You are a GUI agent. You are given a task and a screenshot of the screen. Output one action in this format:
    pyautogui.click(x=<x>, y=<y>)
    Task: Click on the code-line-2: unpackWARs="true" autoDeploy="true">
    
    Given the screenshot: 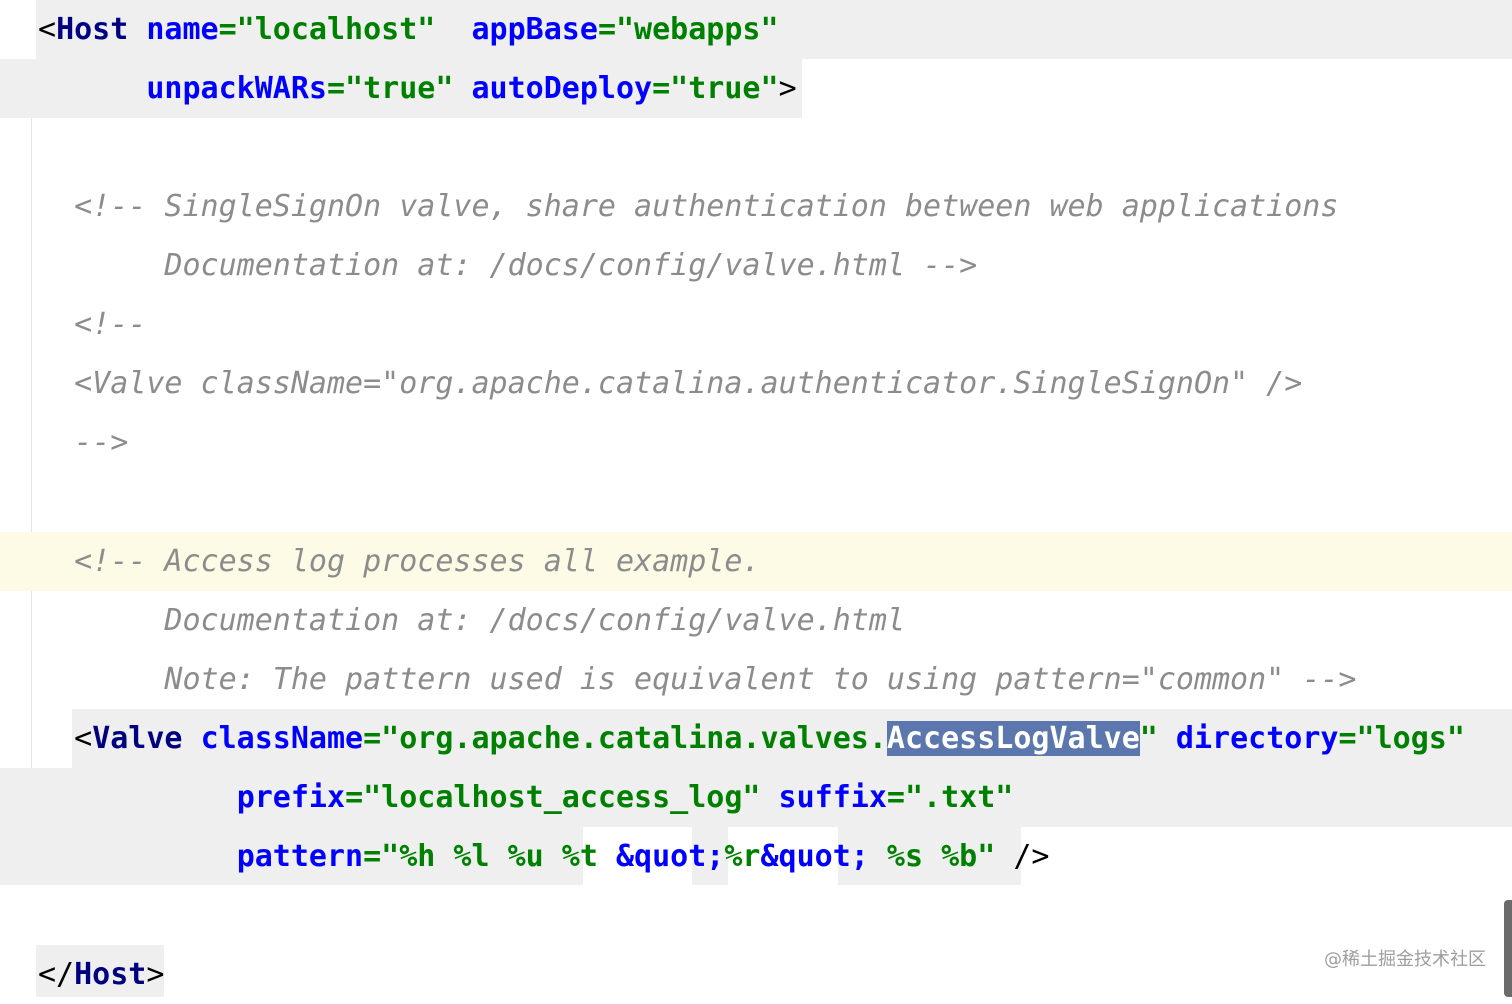 What is the action you would take?
    pyautogui.click(x=417, y=88)
    